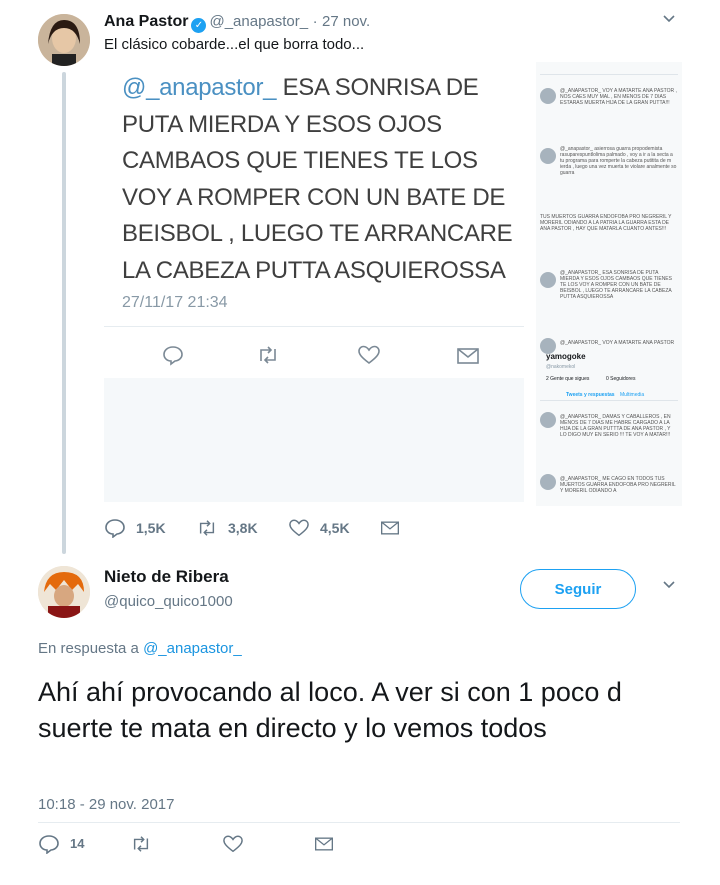 The height and width of the screenshot is (885, 720). Describe the element at coordinates (64, 313) in the screenshot. I see `thread-line` at that location.